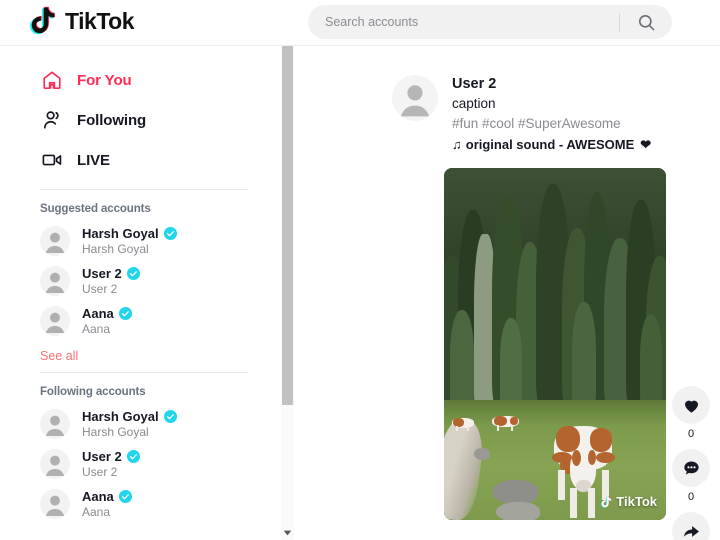 The image size is (720, 540). Describe the element at coordinates (112, 120) in the screenshot. I see `sidebar-label-following: Following` at that location.